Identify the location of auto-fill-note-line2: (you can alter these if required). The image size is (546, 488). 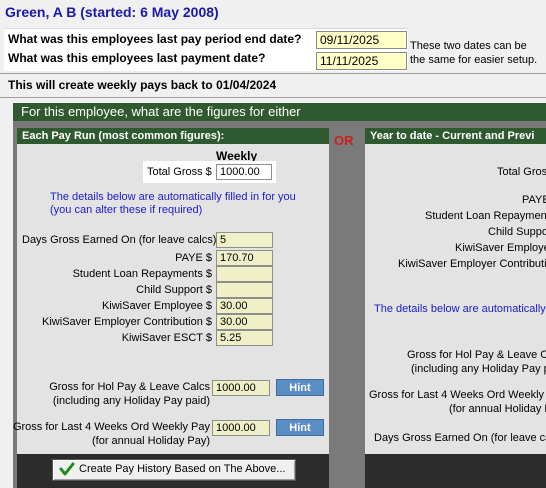
(126, 210).